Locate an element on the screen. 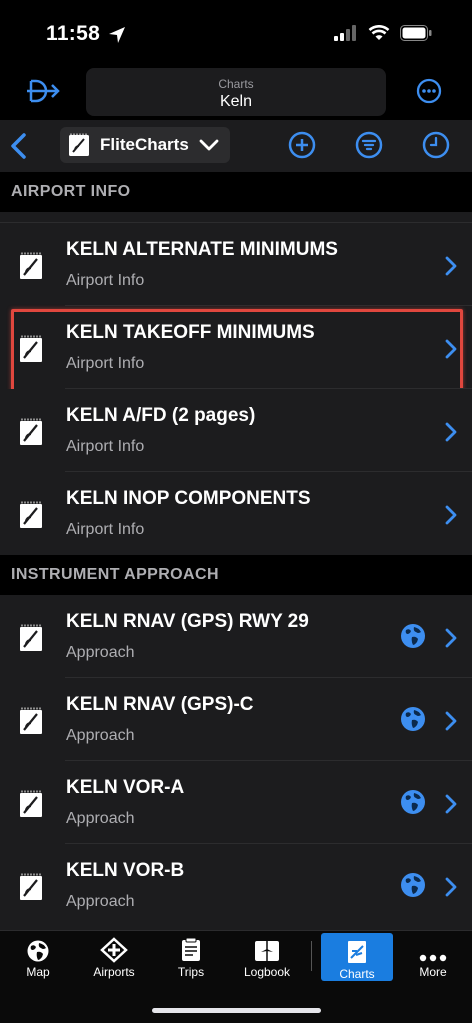 The height and width of the screenshot is (1023, 472). tab-airports: Airports is located at coordinates (114, 956).